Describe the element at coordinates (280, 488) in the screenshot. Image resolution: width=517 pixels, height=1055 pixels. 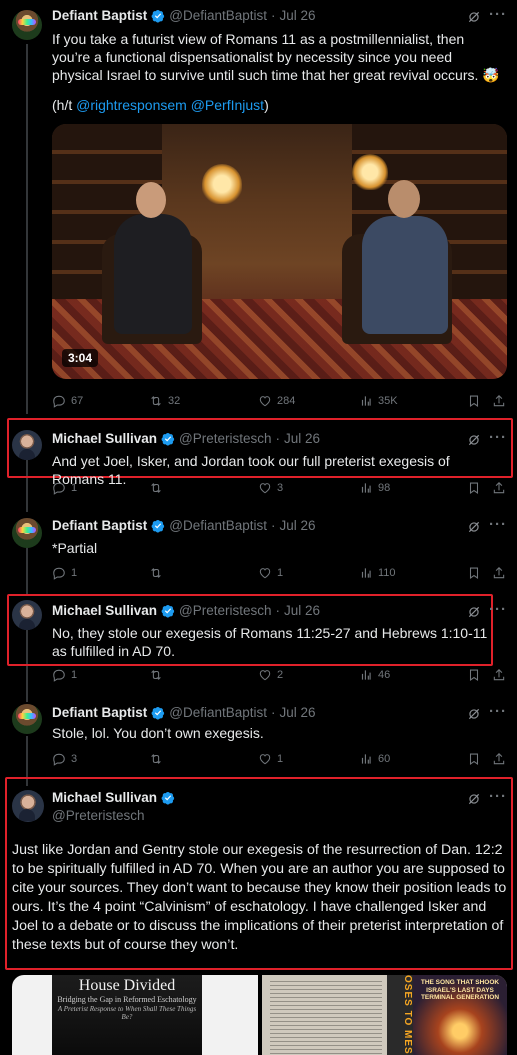
I see `like-count: 3` at that location.